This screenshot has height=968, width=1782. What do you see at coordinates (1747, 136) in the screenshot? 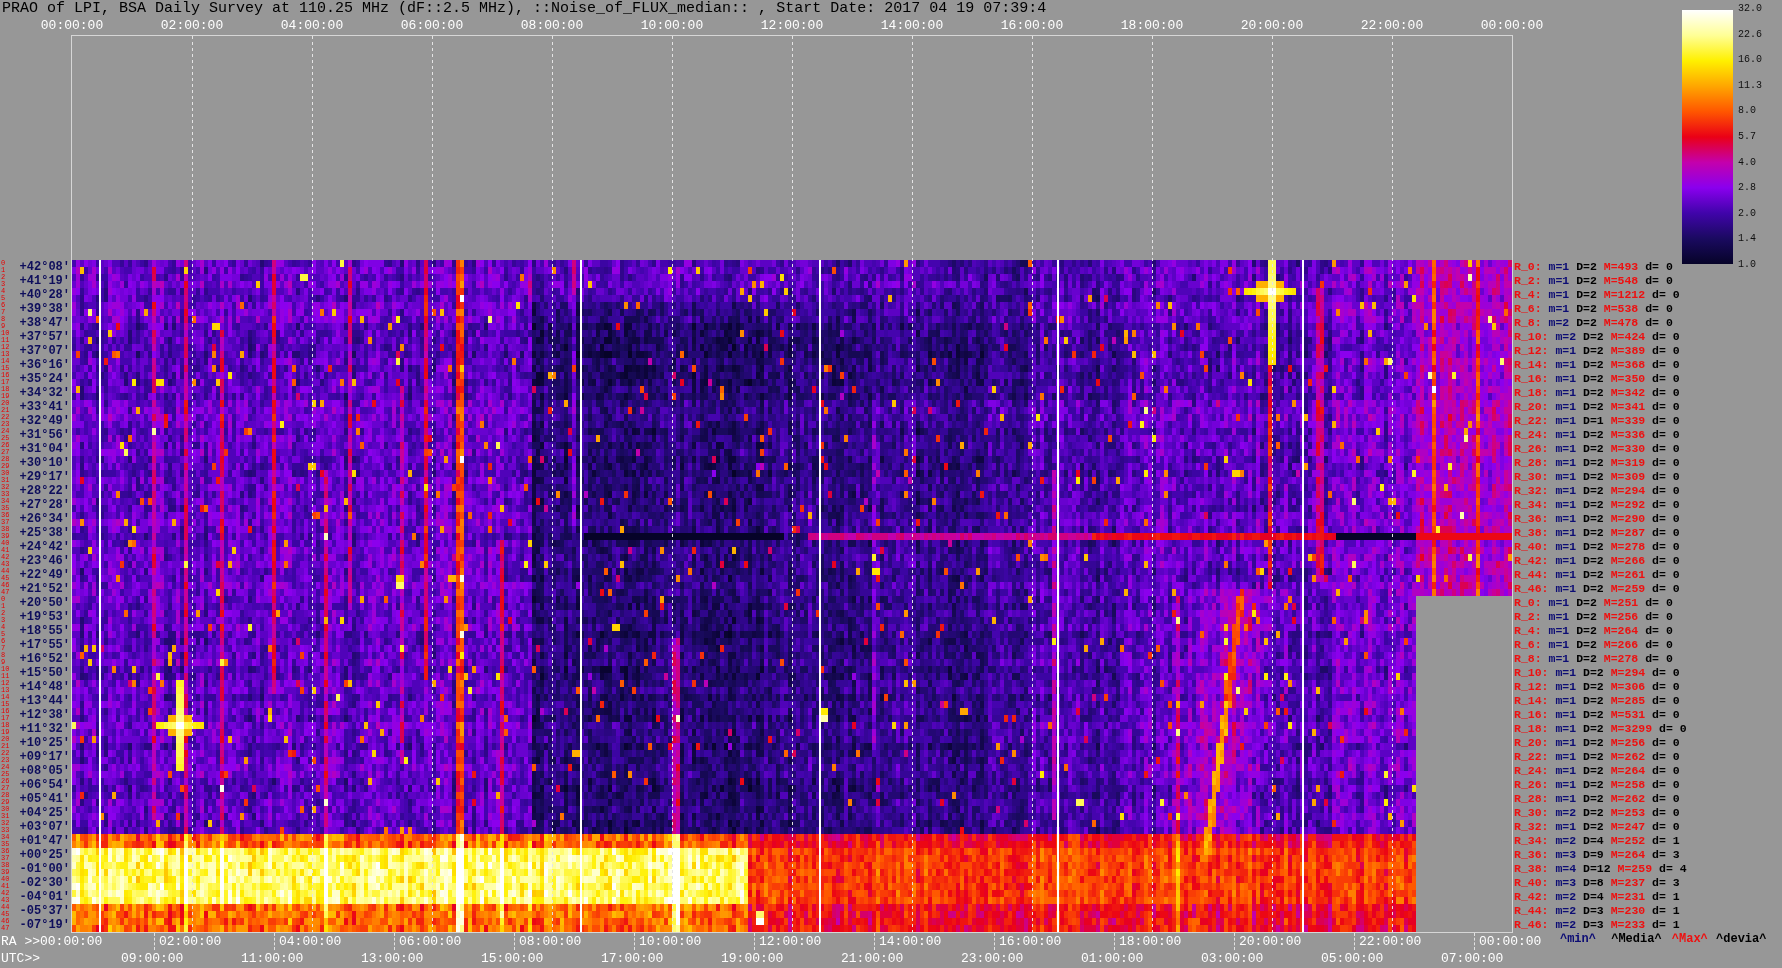
I see `color-scale-label: 5.7` at bounding box center [1747, 136].